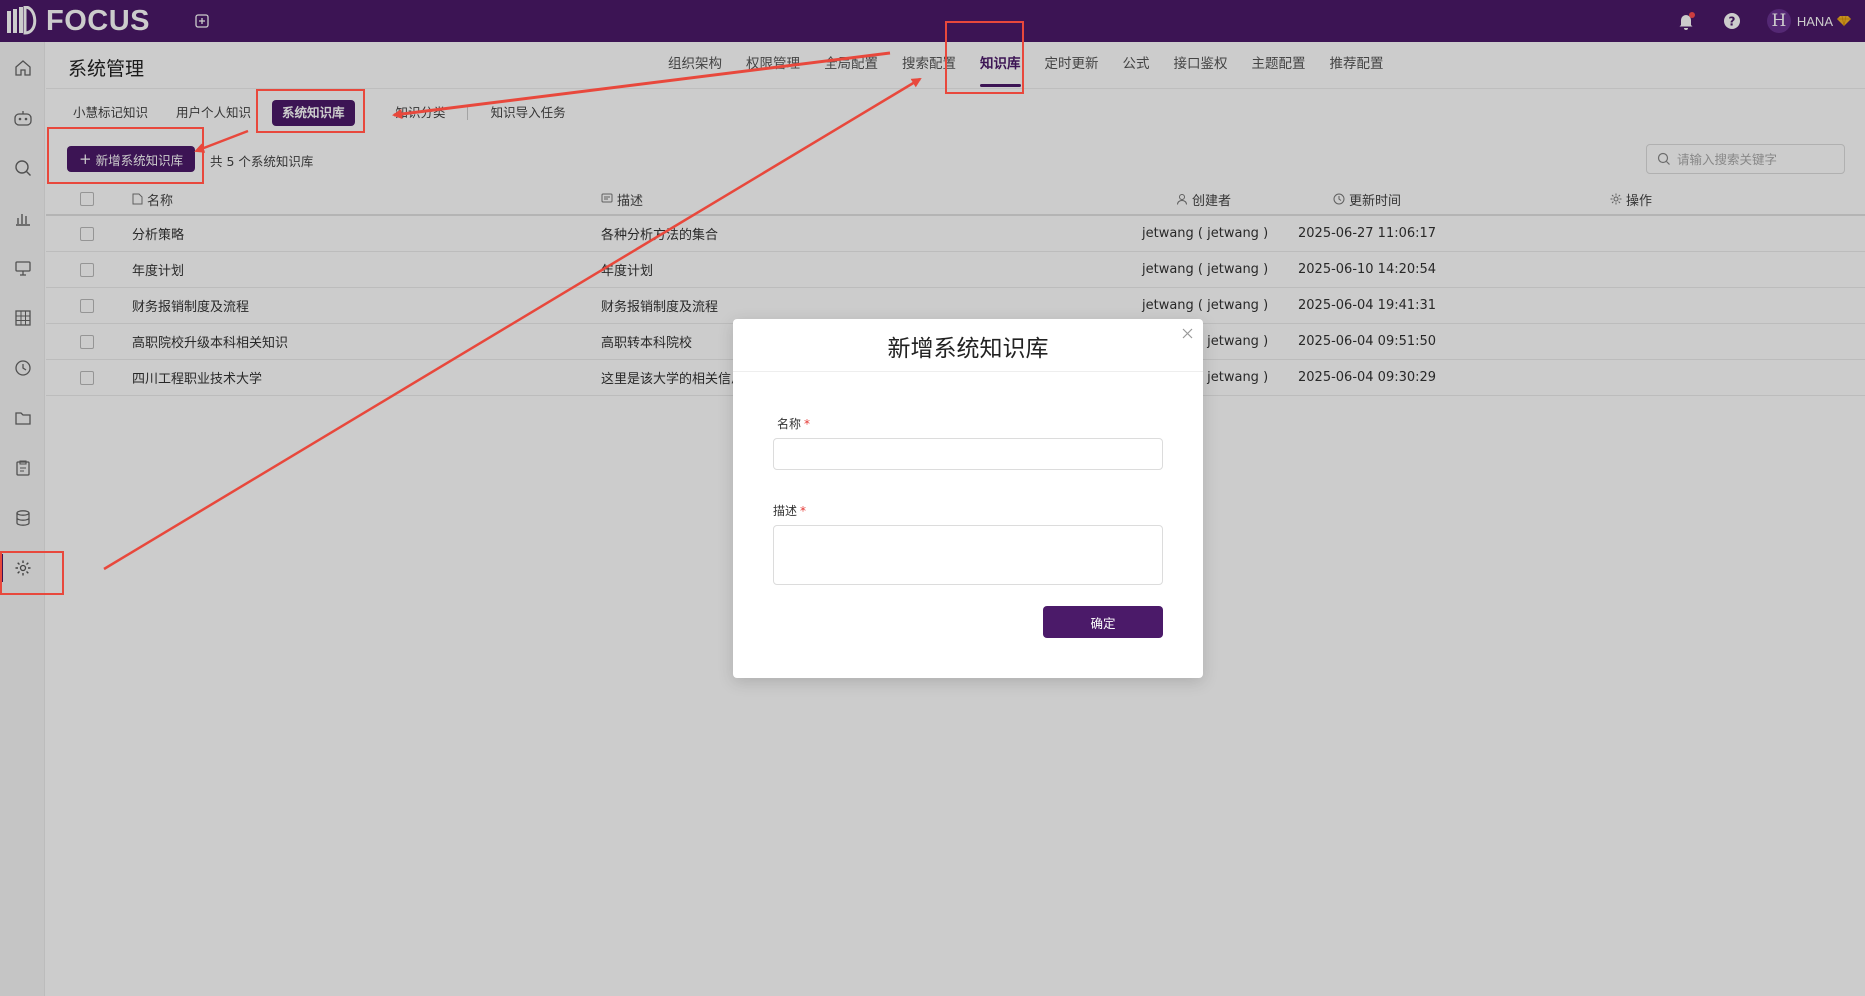 The image size is (1865, 996). I want to click on desc-field-label: 描述 *, so click(789, 510).